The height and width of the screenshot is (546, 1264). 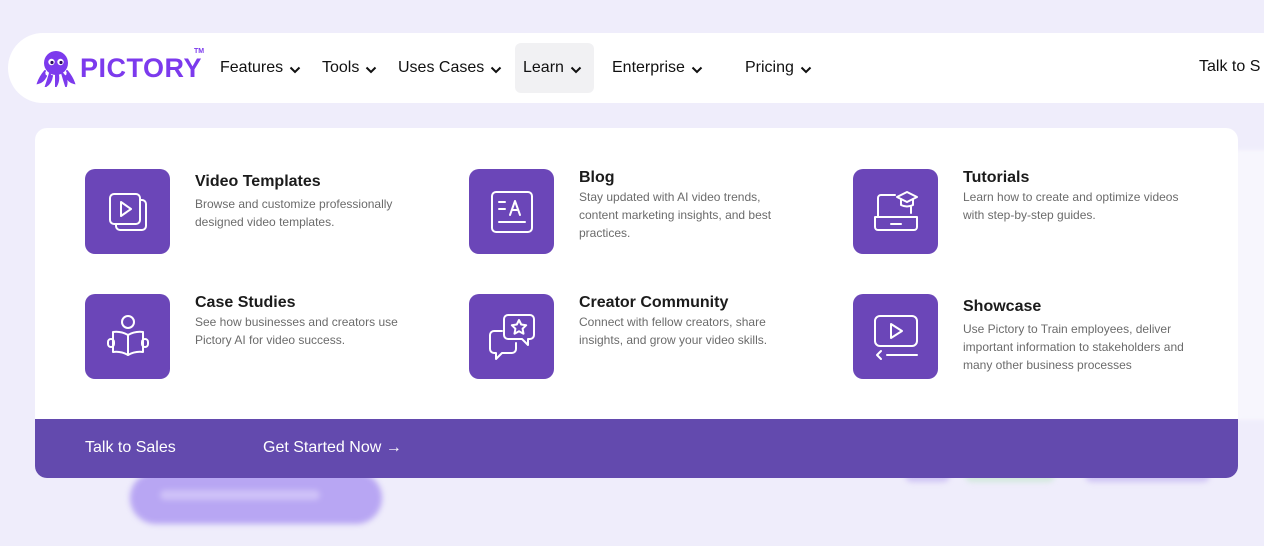 What do you see at coordinates (252, 67) in the screenshot?
I see `nav-label: Features` at bounding box center [252, 67].